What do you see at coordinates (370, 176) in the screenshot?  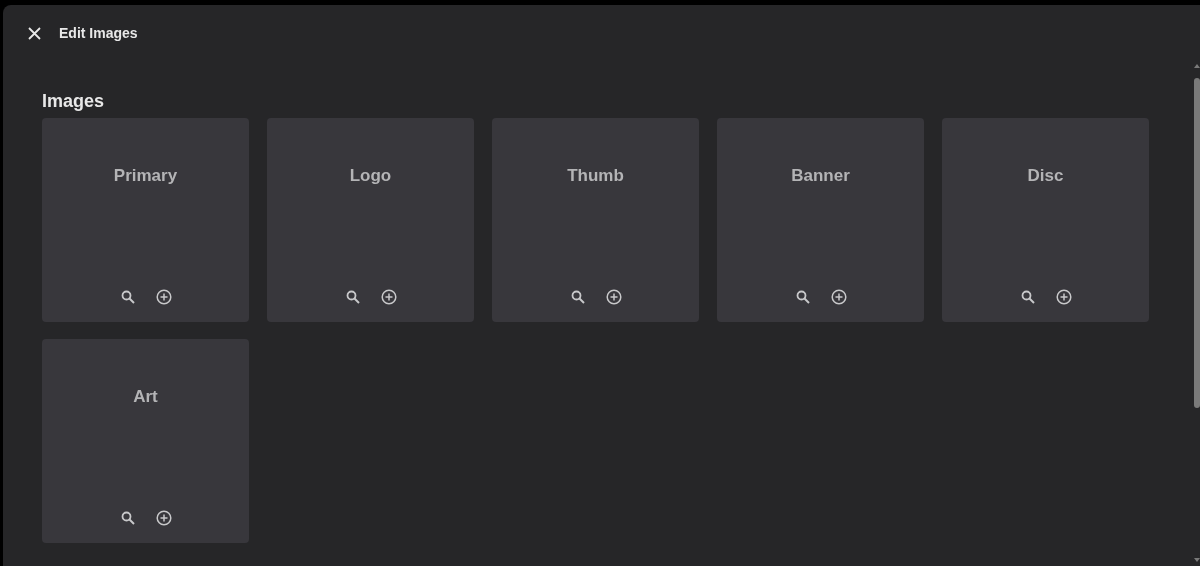 I see `image-type-label: Logo` at bounding box center [370, 176].